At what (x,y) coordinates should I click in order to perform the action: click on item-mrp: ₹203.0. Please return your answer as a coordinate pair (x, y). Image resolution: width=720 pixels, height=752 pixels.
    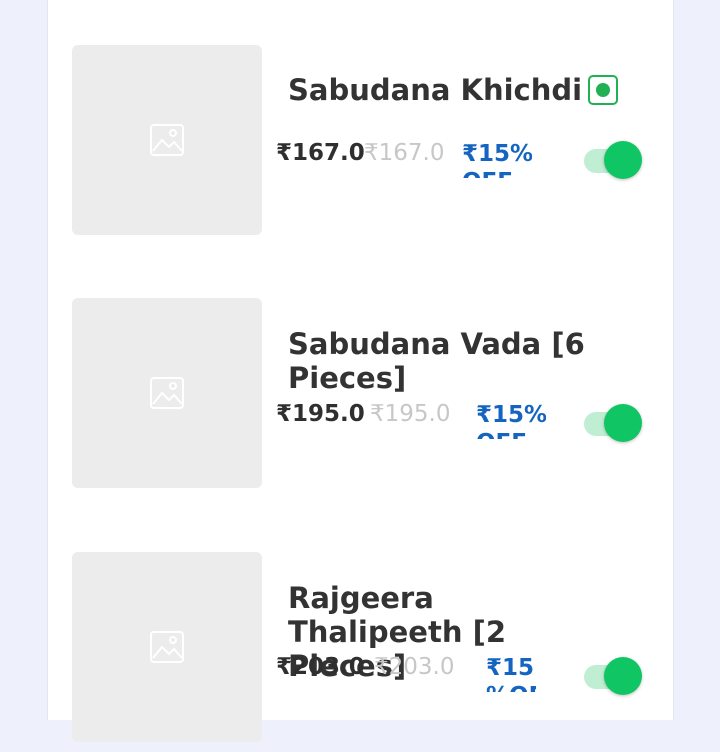
    Looking at the image, I should click on (414, 667).